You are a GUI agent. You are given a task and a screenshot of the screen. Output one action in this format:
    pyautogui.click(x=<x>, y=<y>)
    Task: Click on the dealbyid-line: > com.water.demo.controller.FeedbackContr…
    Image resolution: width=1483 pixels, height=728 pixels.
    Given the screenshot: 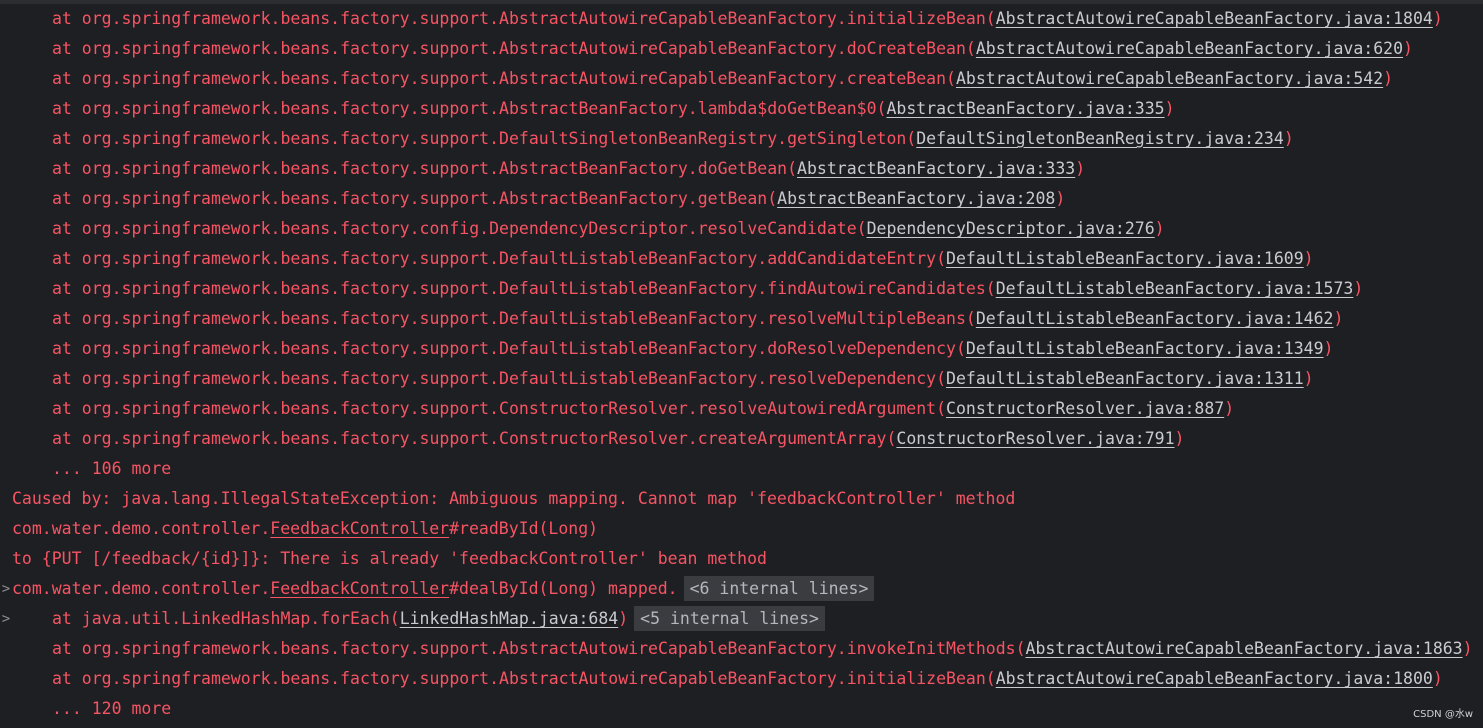 What is the action you would take?
    pyautogui.click(x=741, y=589)
    